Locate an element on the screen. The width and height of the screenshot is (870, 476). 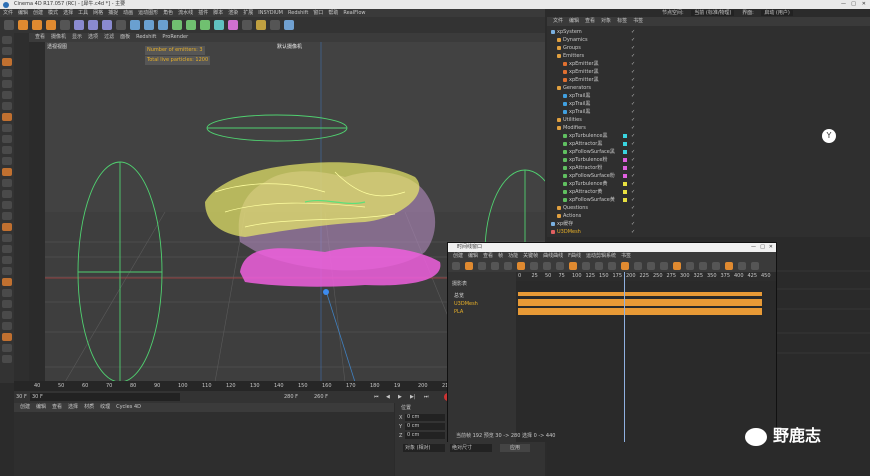
size-mode-select: 绝对尺寸 is located at coordinates (471, 448).